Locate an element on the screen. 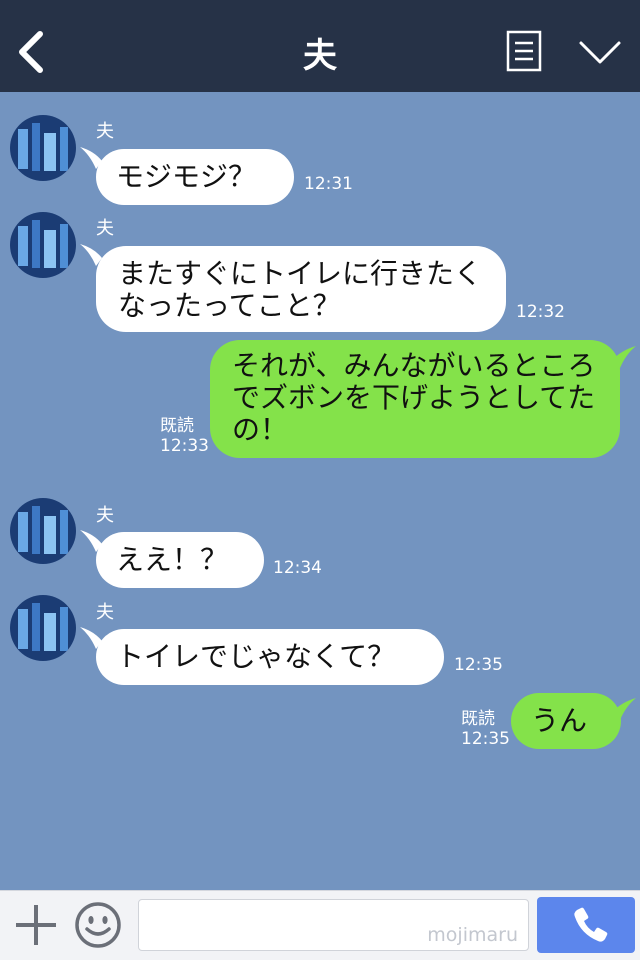  call-button is located at coordinates (586, 925).